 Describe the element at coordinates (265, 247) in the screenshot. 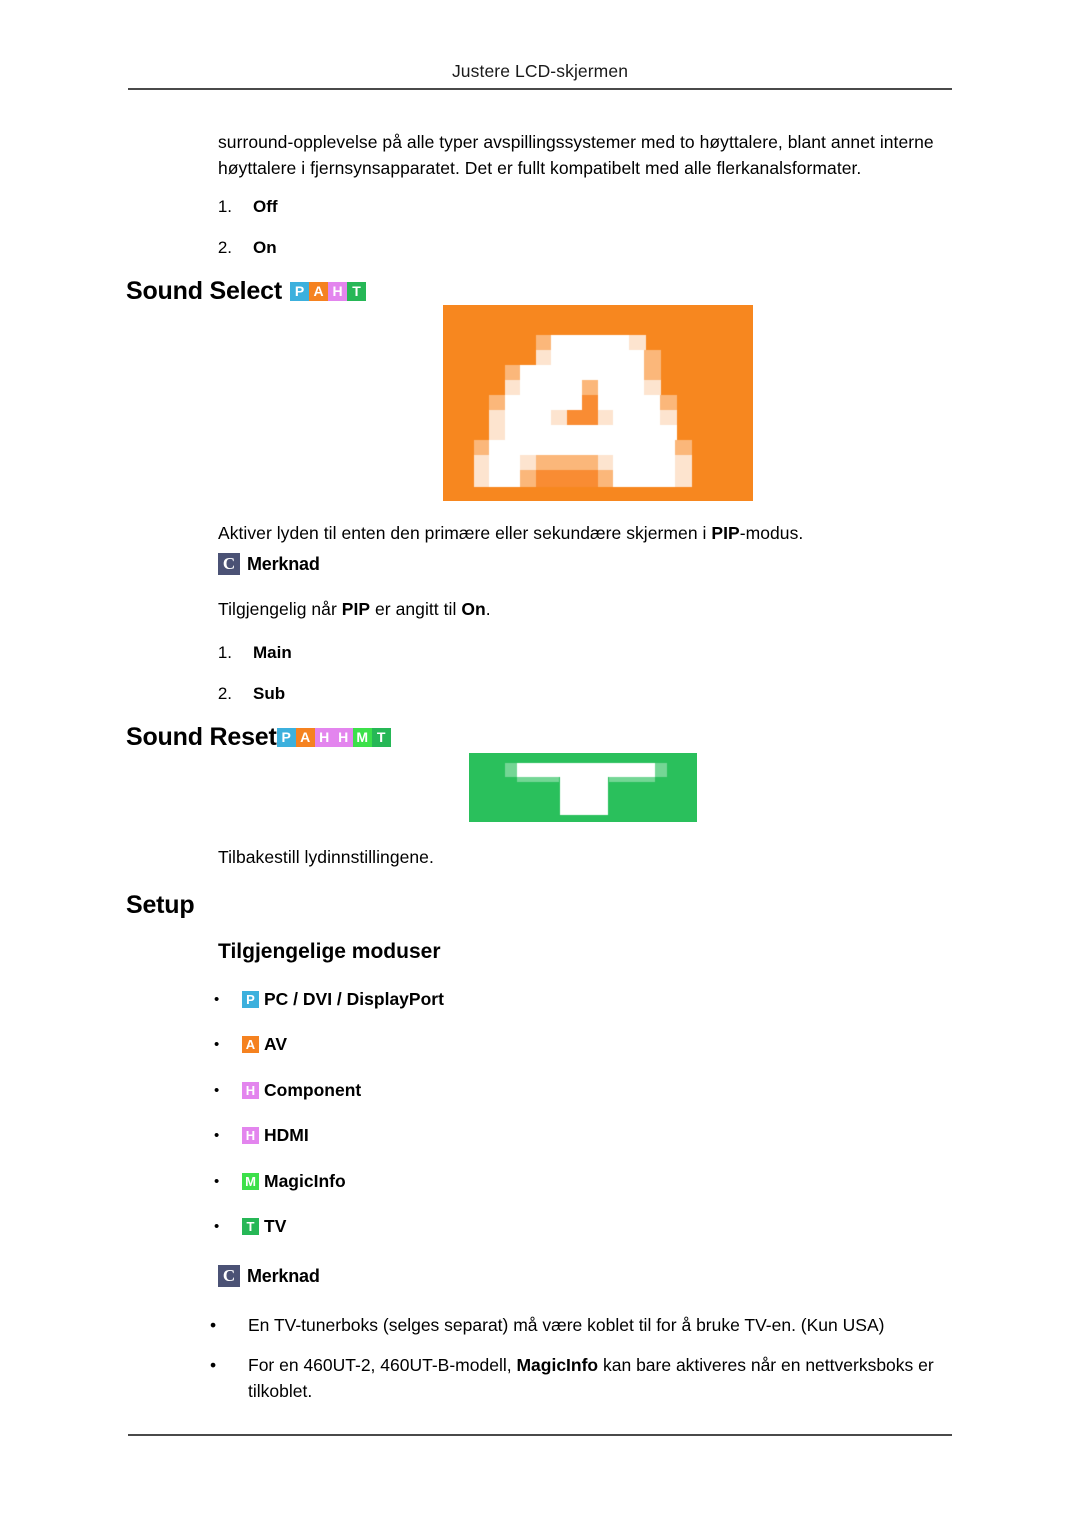

I see `list-label: On` at that location.